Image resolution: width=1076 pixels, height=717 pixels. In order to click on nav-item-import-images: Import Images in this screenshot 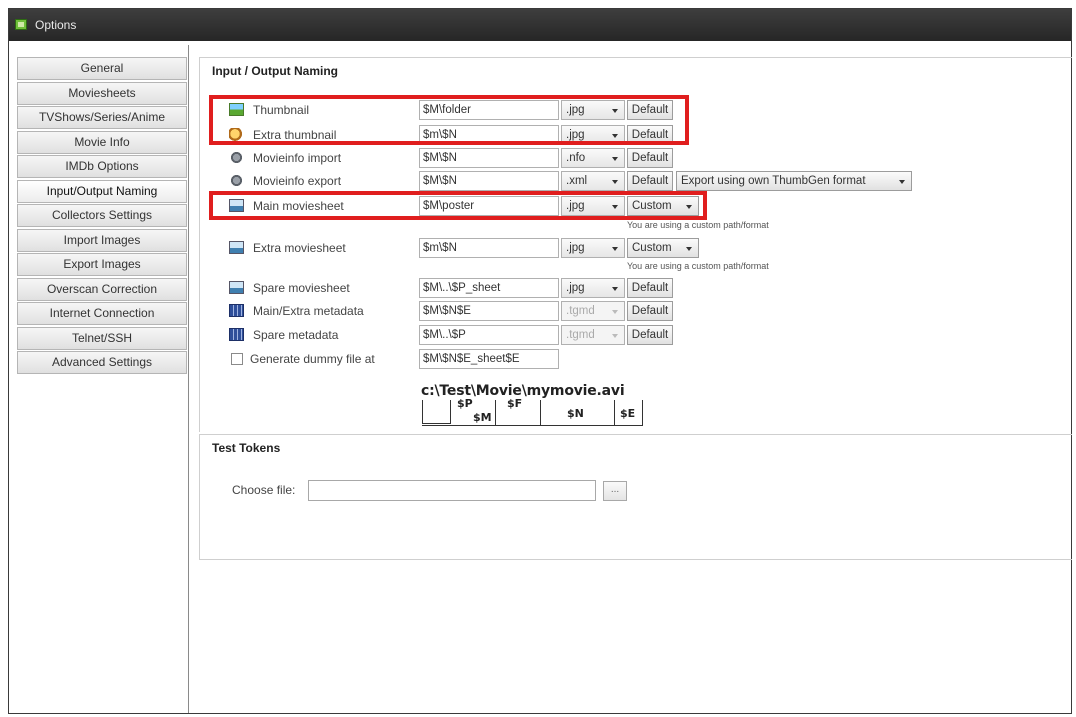, I will do `click(102, 240)`.